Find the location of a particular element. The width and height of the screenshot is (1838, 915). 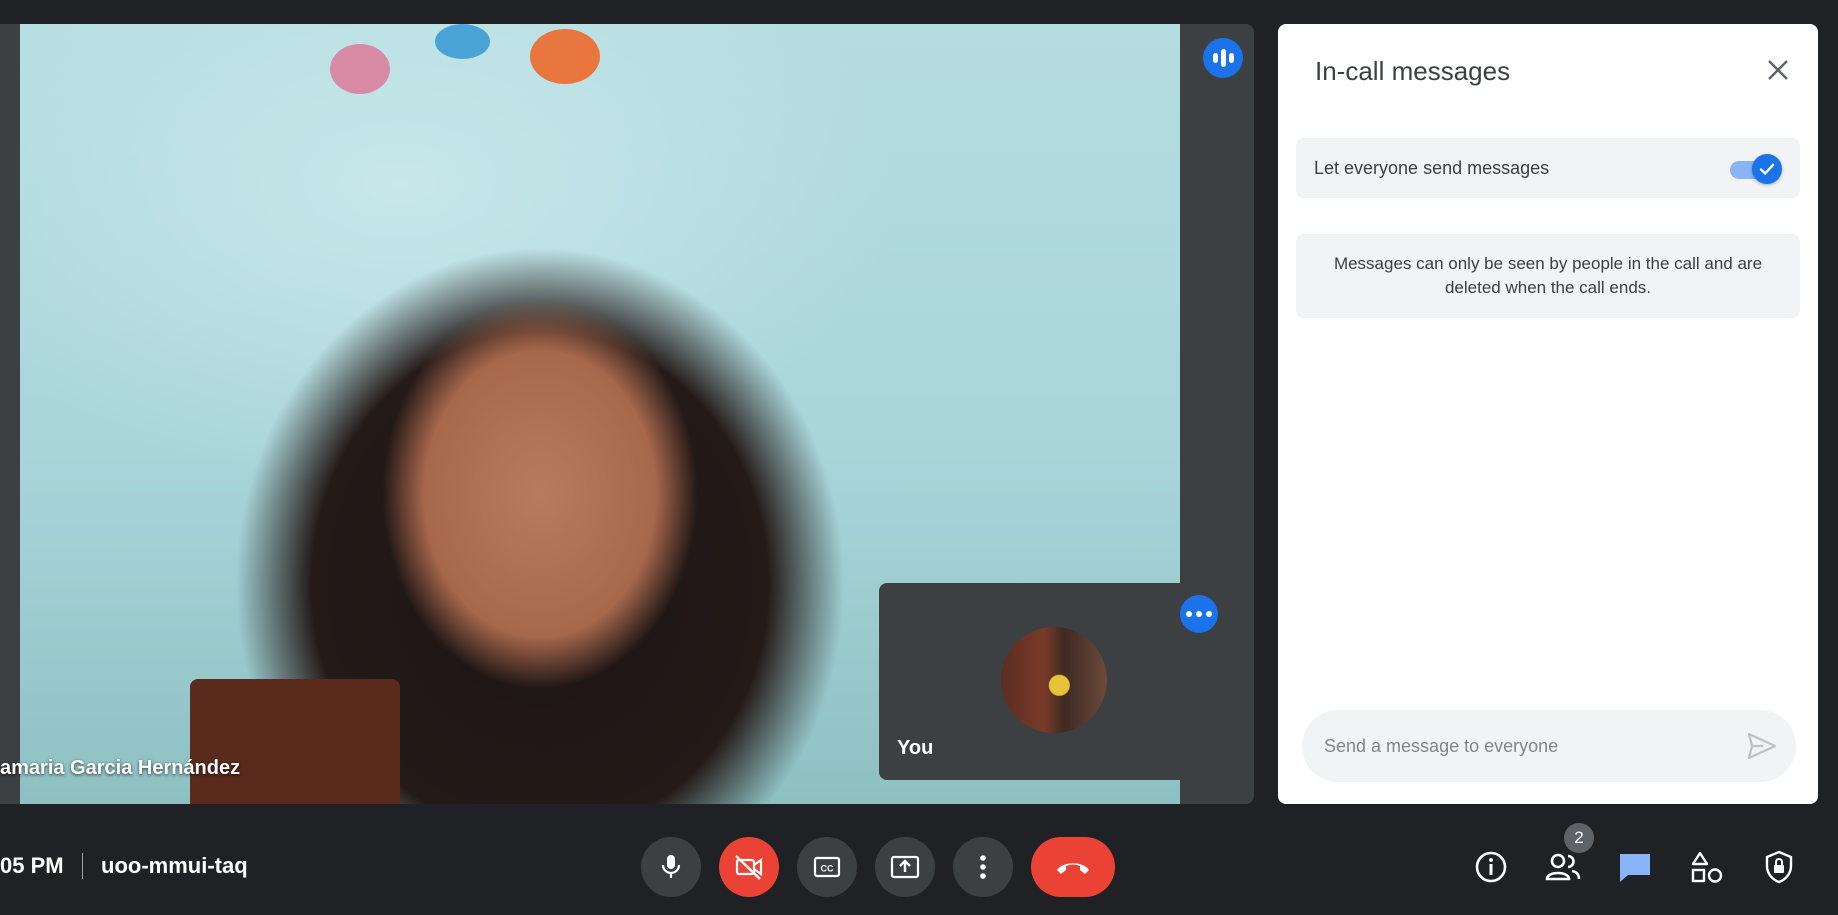

captions-button: CC is located at coordinates (827, 867).